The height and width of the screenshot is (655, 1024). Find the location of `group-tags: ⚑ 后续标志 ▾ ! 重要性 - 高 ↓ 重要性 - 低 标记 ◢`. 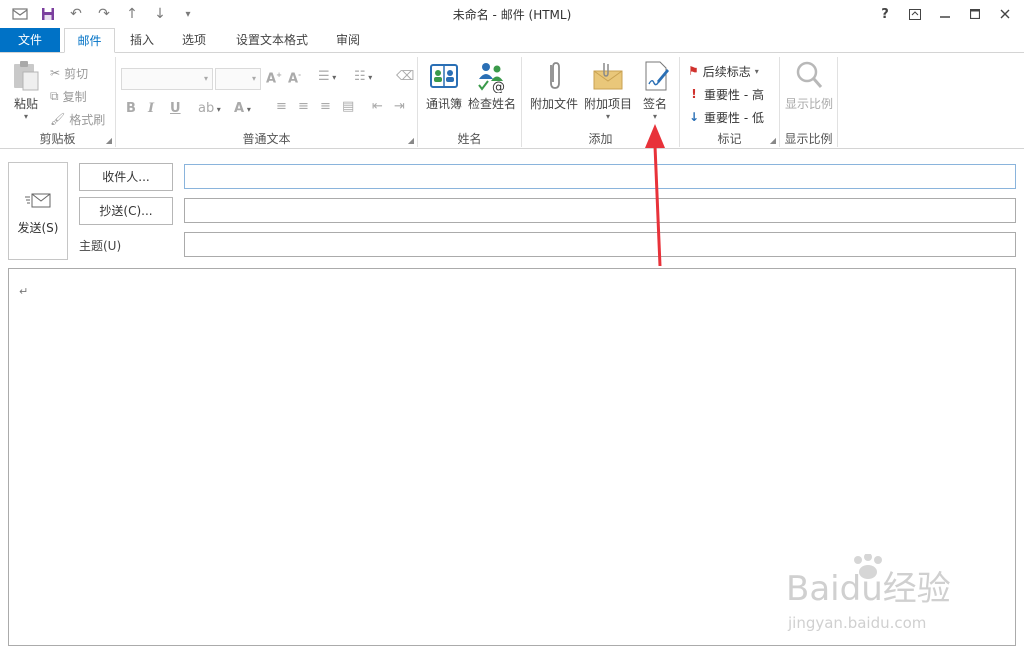

group-tags: ⚑ 后续标志 ▾ ! 重要性 - 高 ↓ 重要性 - 低 标记 ◢ is located at coordinates (730, 102).